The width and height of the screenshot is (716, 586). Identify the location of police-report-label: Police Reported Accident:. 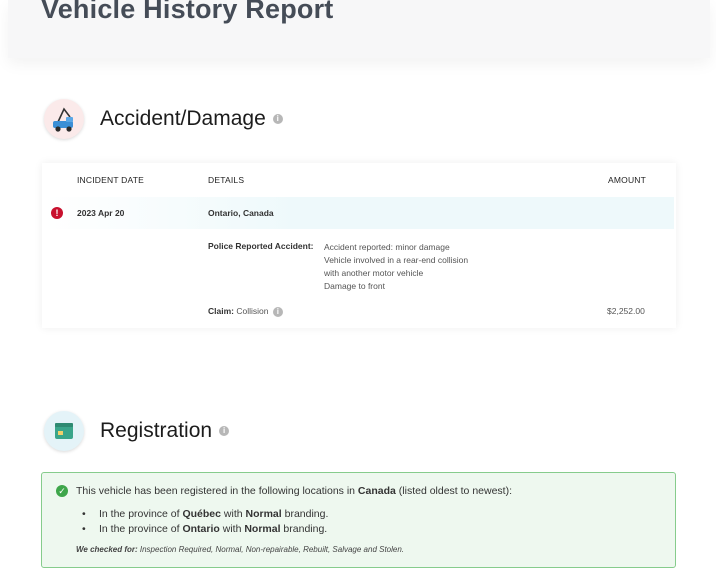
(261, 246).